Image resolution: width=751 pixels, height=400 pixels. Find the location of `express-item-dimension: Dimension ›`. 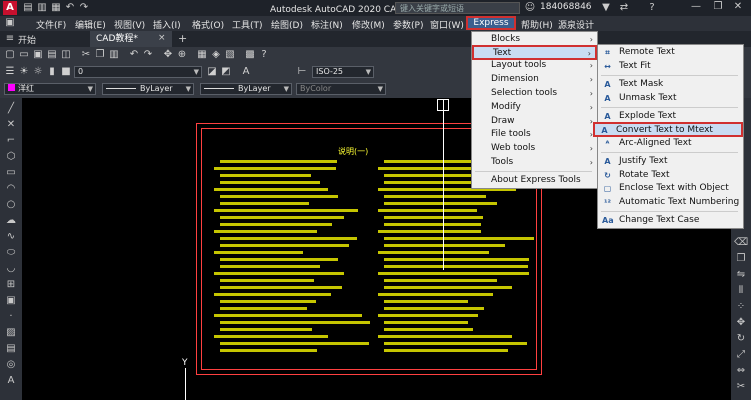

express-item-dimension: Dimension › is located at coordinates (534, 80).